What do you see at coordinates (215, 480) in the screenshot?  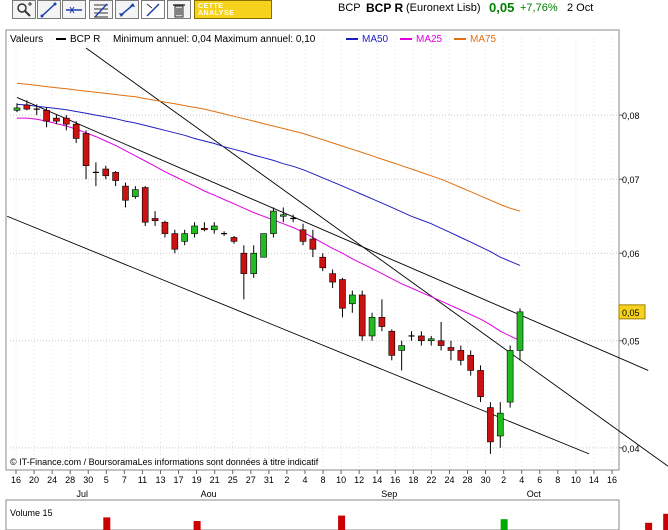 I see `x-tick-label: 21` at bounding box center [215, 480].